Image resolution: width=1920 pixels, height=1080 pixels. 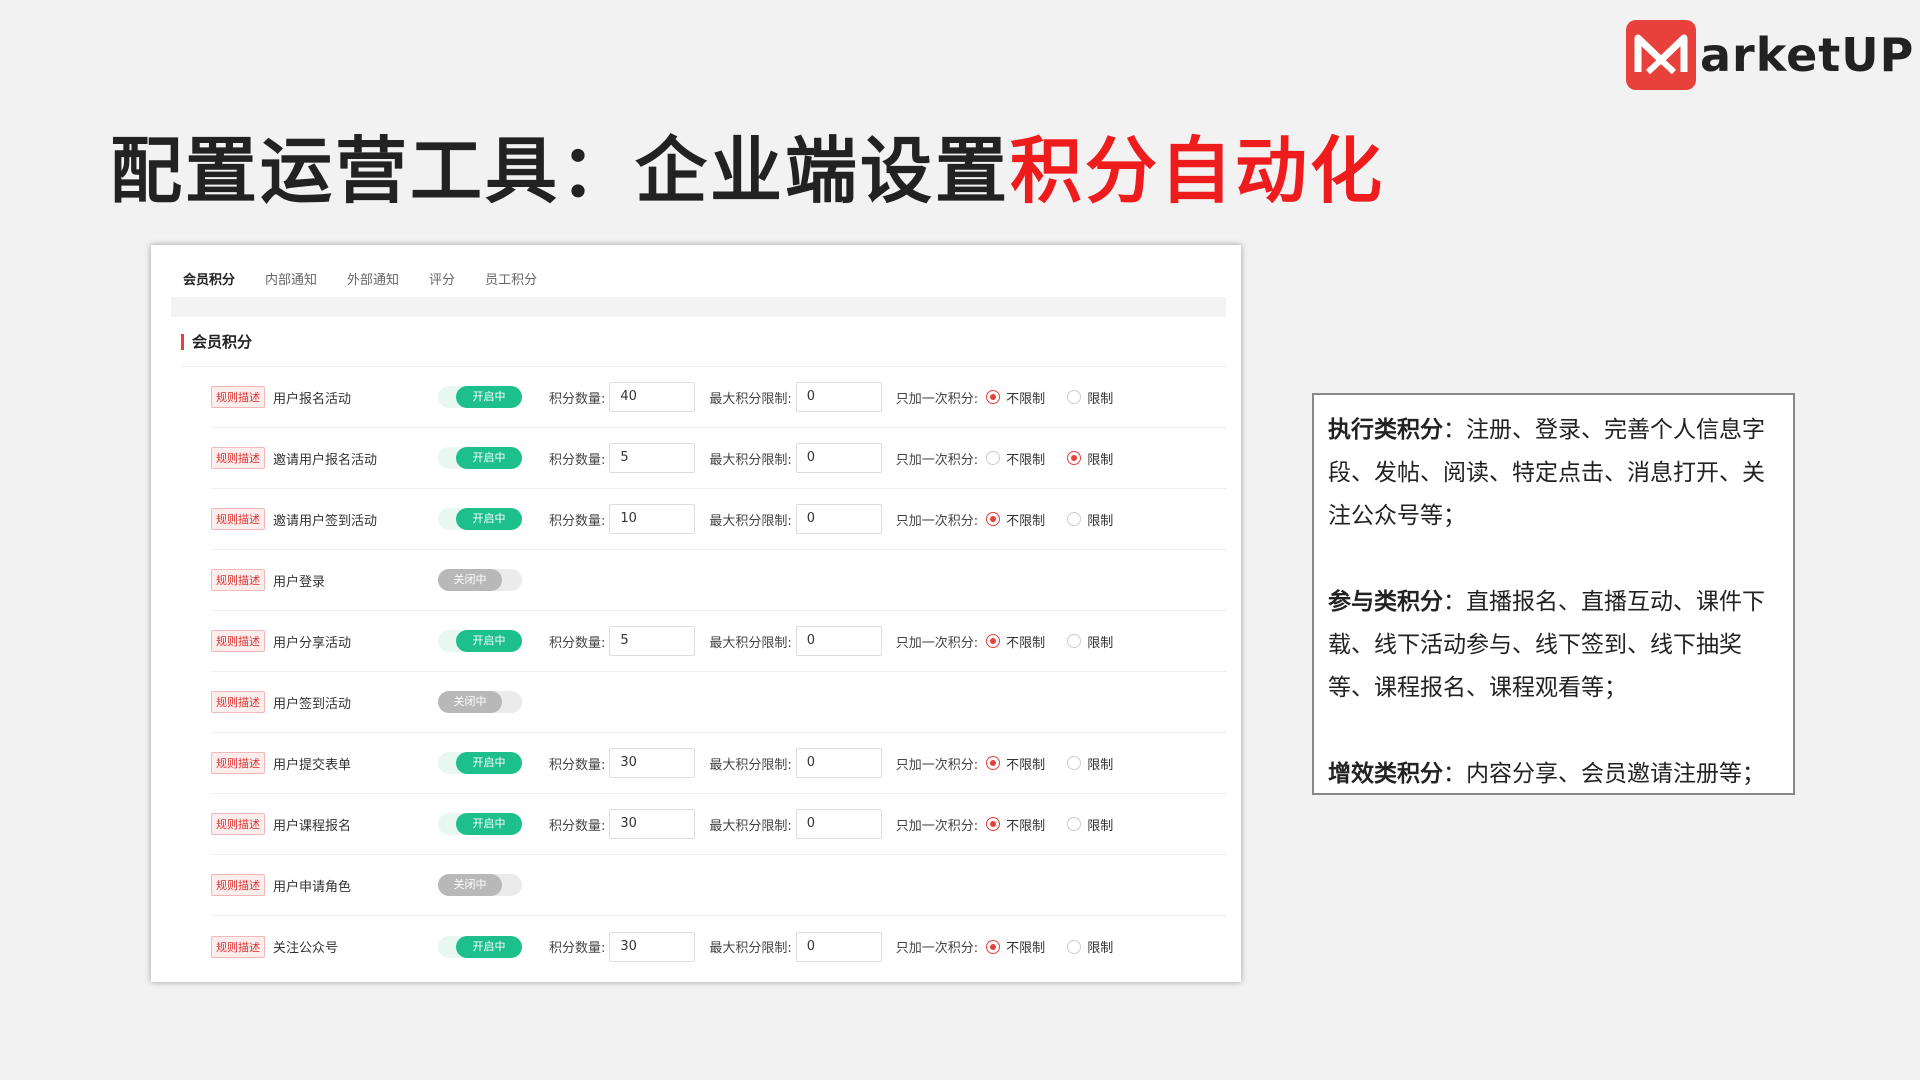 What do you see at coordinates (312, 399) in the screenshot?
I see `rule-name: 用户报名活动` at bounding box center [312, 399].